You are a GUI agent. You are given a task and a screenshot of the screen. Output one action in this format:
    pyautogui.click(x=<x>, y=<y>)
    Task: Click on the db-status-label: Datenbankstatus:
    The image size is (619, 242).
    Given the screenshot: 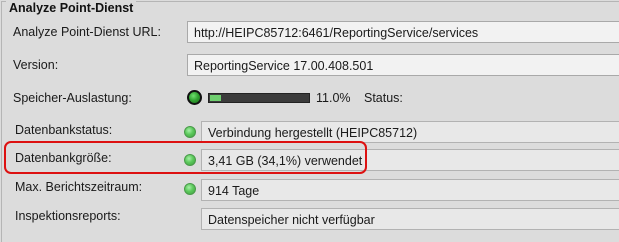 What is the action you would take?
    pyautogui.click(x=64, y=130)
    